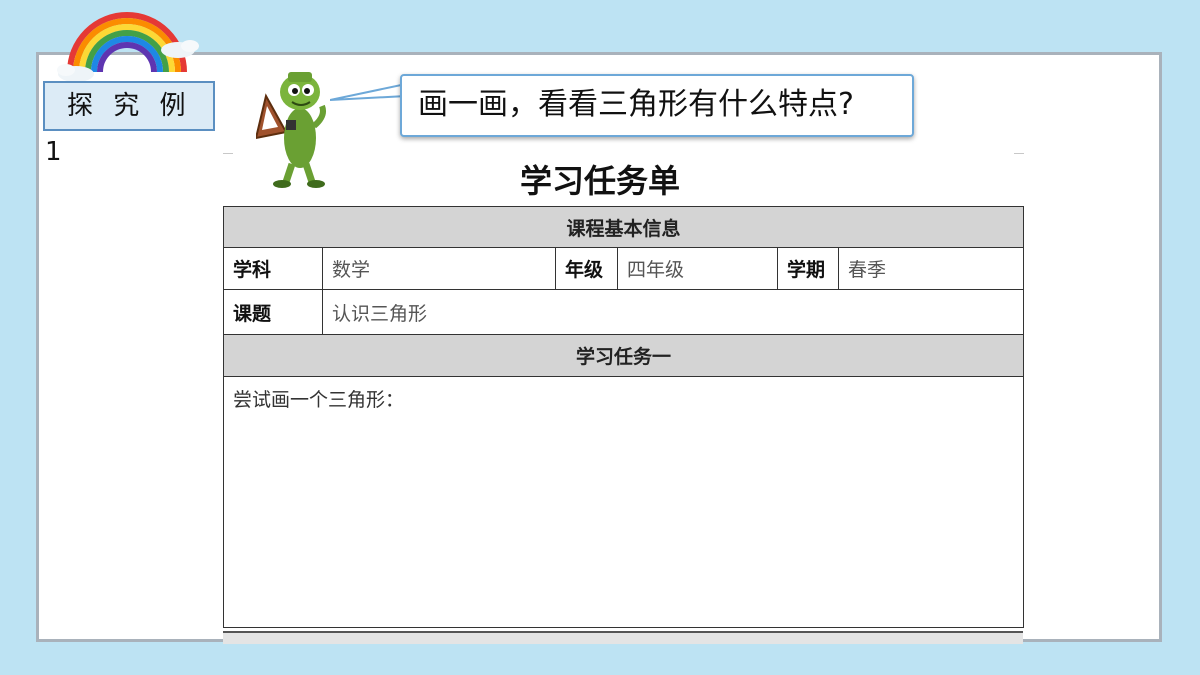 The height and width of the screenshot is (675, 1200). I want to click on task-prompt: 尝试画一个三角形：, so click(319, 400).